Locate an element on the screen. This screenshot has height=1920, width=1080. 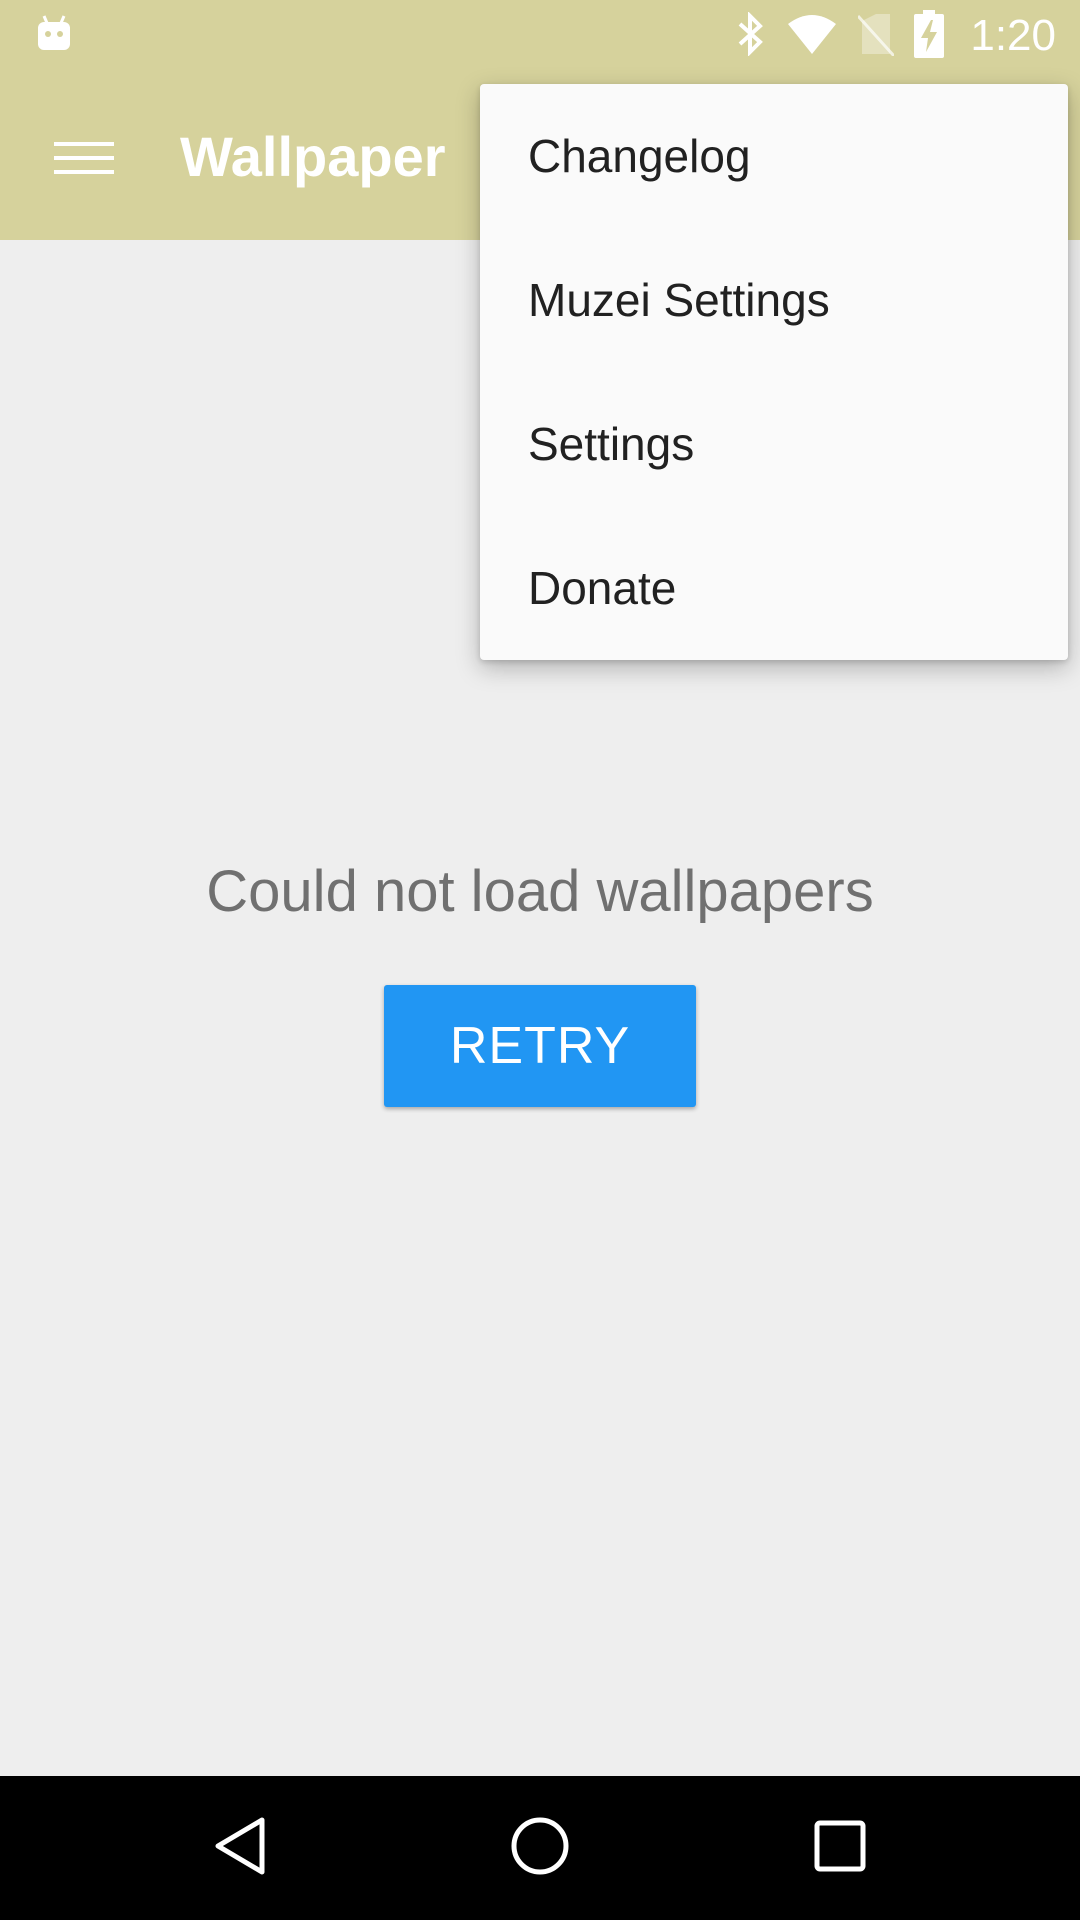
recents-button is located at coordinates (840, 1848).